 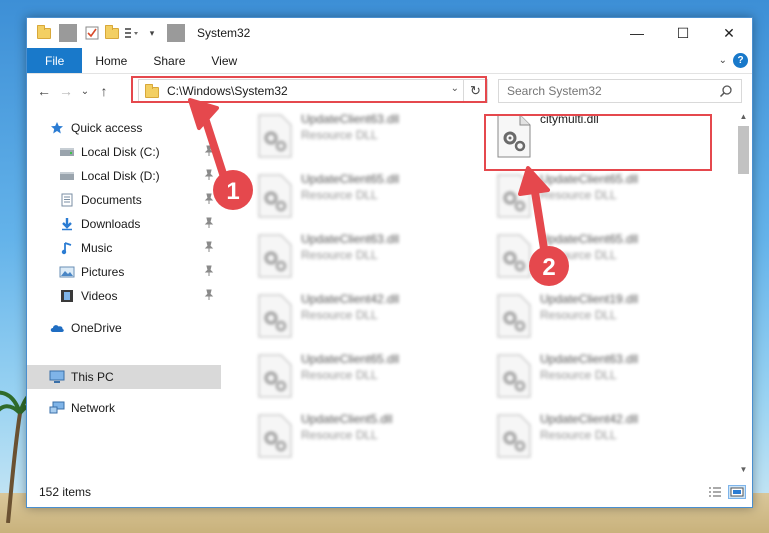 I want to click on sidebar-item-pictures: Pictures, so click(x=124, y=272).